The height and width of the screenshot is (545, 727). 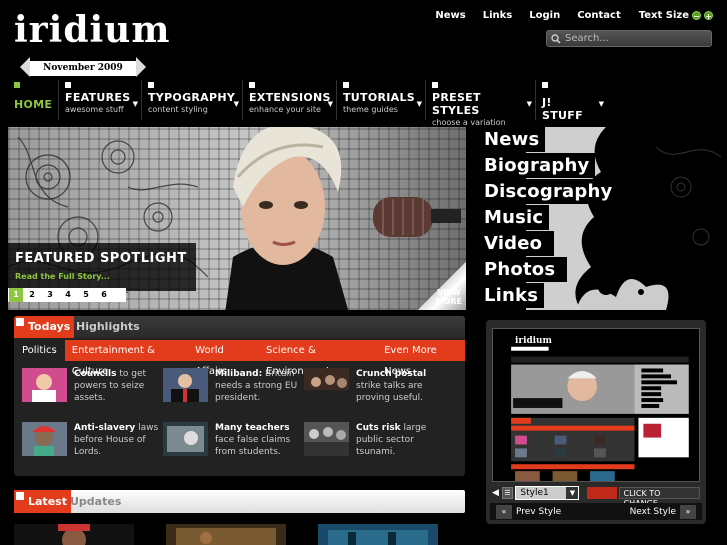 I want to click on slider-pagination: 1 2 3 4 5 6, so click(x=67, y=295).